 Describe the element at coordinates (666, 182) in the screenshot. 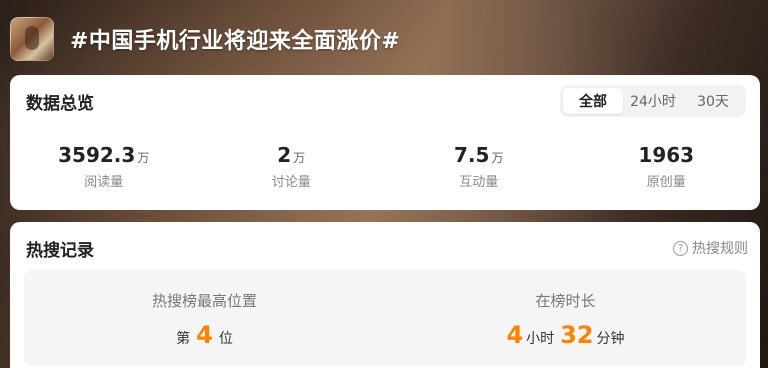

I see `stat-originals-label: 原创量` at that location.